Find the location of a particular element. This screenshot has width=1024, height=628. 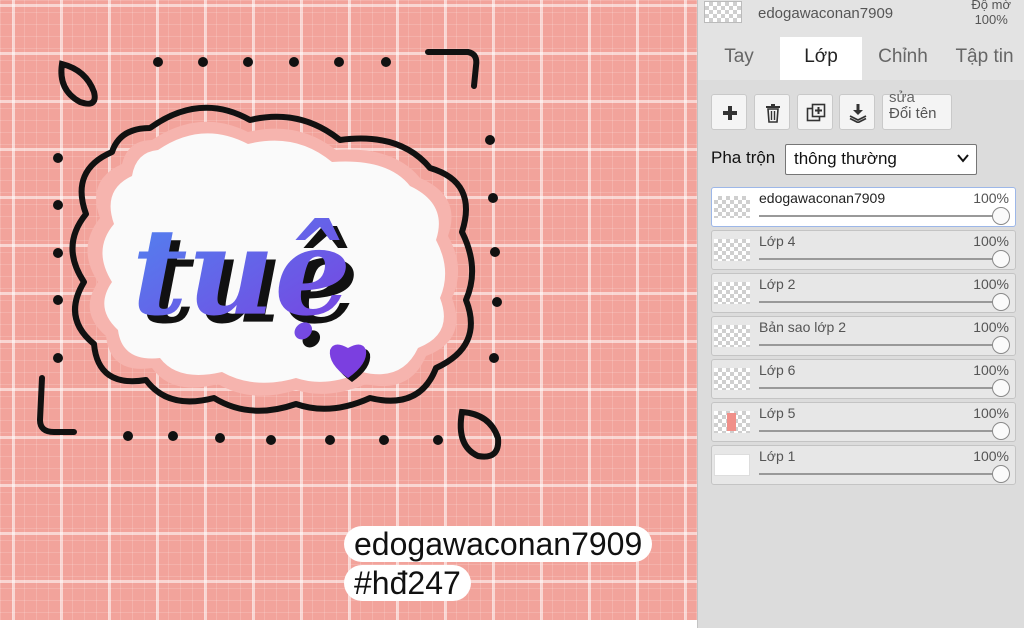

opacity-label: Độ mờ is located at coordinates (991, 6).